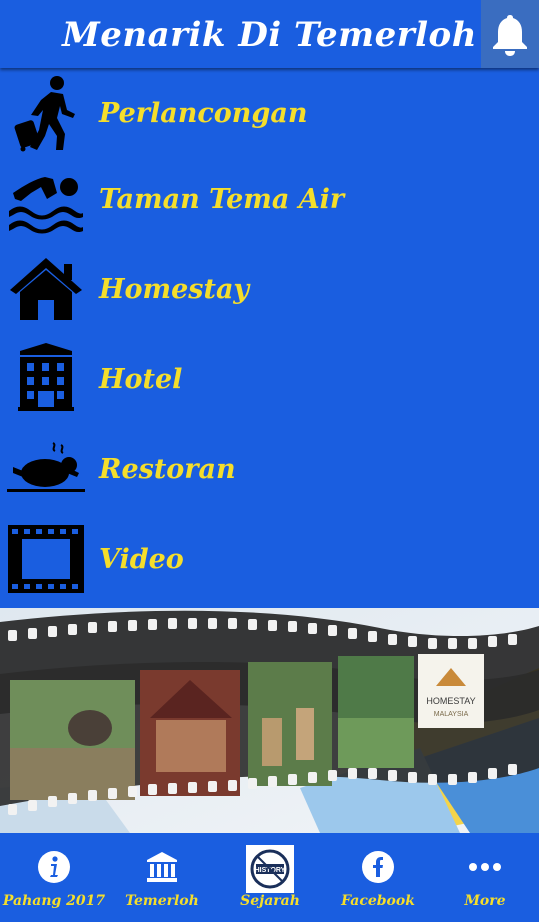 The image size is (539, 922). What do you see at coordinates (167, 469) in the screenshot?
I see `menu-label: Restoran` at bounding box center [167, 469].